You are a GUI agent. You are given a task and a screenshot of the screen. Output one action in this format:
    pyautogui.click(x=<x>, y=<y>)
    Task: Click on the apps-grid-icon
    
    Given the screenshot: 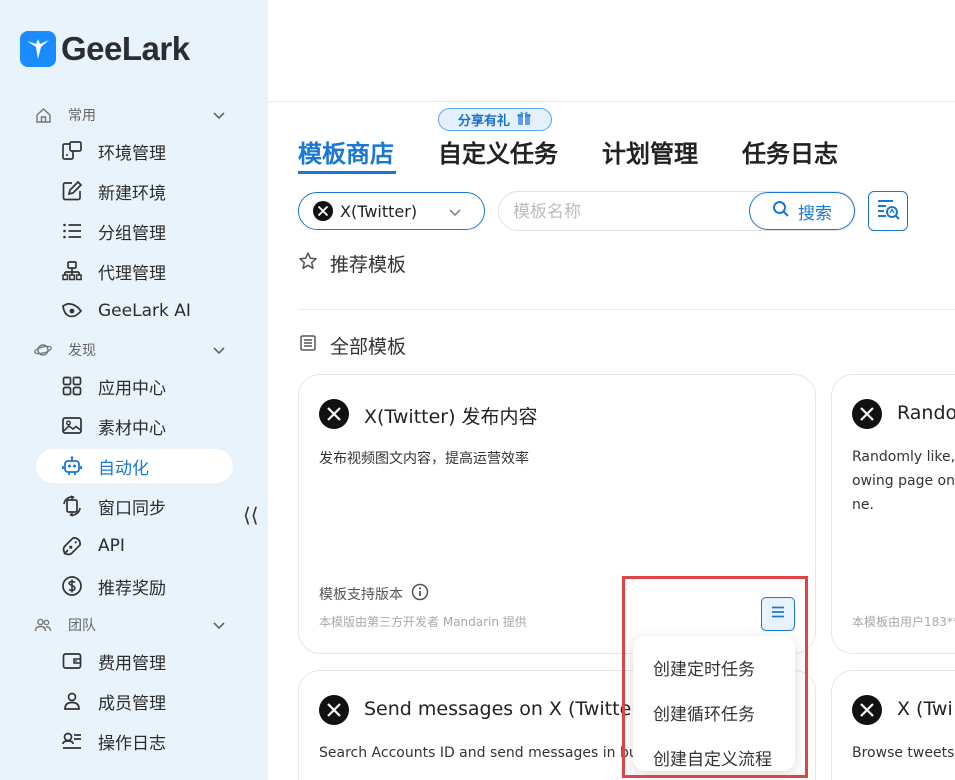 What is the action you would take?
    pyautogui.click(x=72, y=386)
    